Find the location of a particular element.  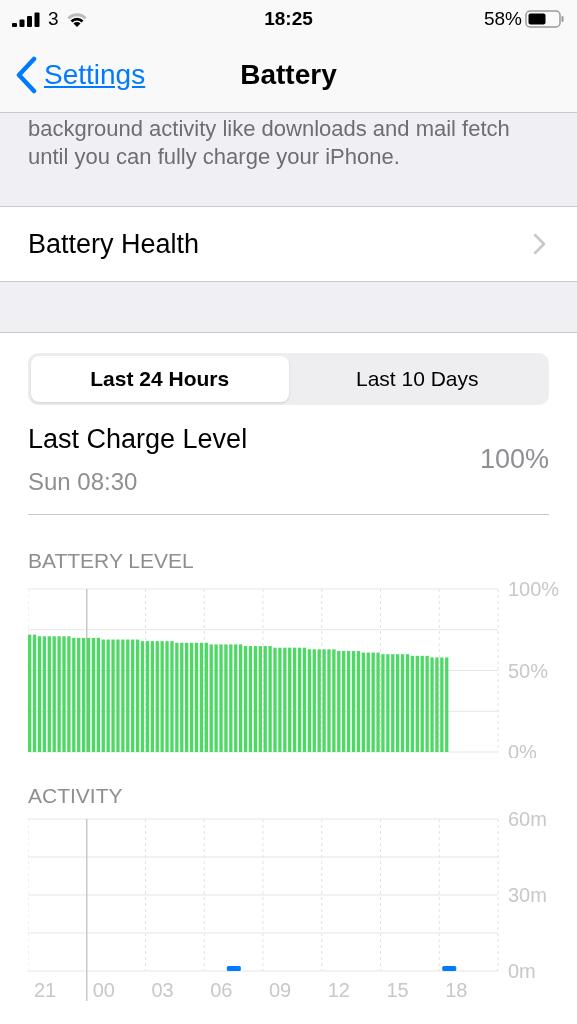

axis-label: 15 is located at coordinates (397, 990).